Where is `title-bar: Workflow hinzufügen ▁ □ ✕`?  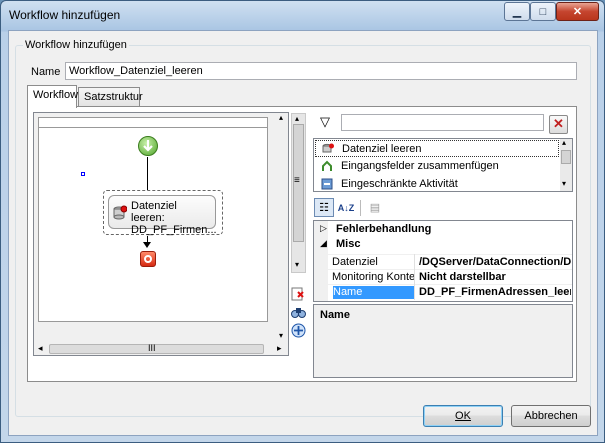 title-bar: Workflow hinzufügen ▁ □ ✕ is located at coordinates (302, 15).